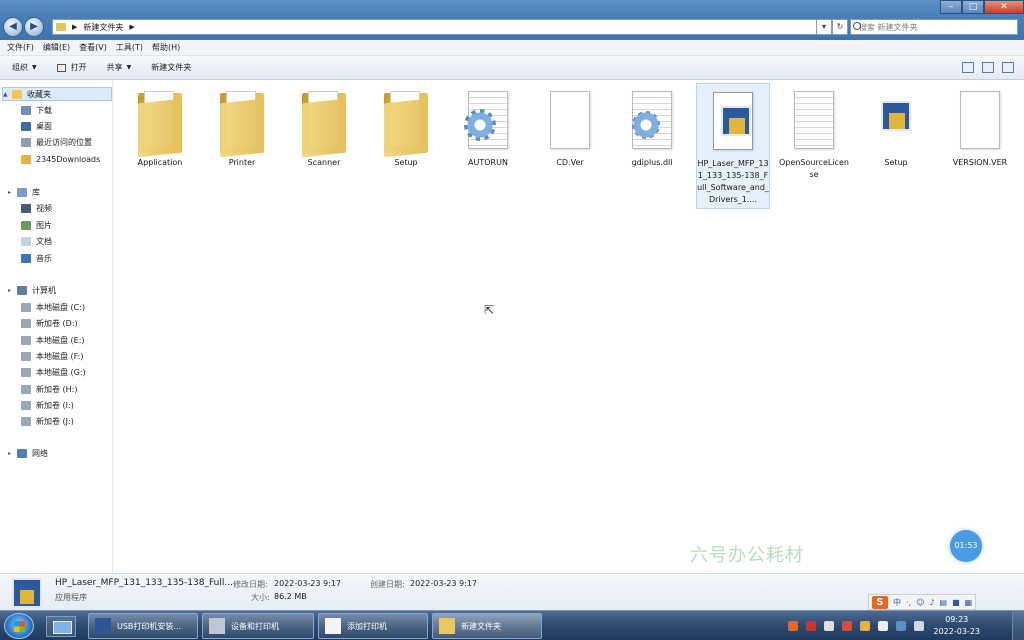  What do you see at coordinates (908, 602) in the screenshot?
I see `punctuation-icon: ·,` at bounding box center [908, 602].